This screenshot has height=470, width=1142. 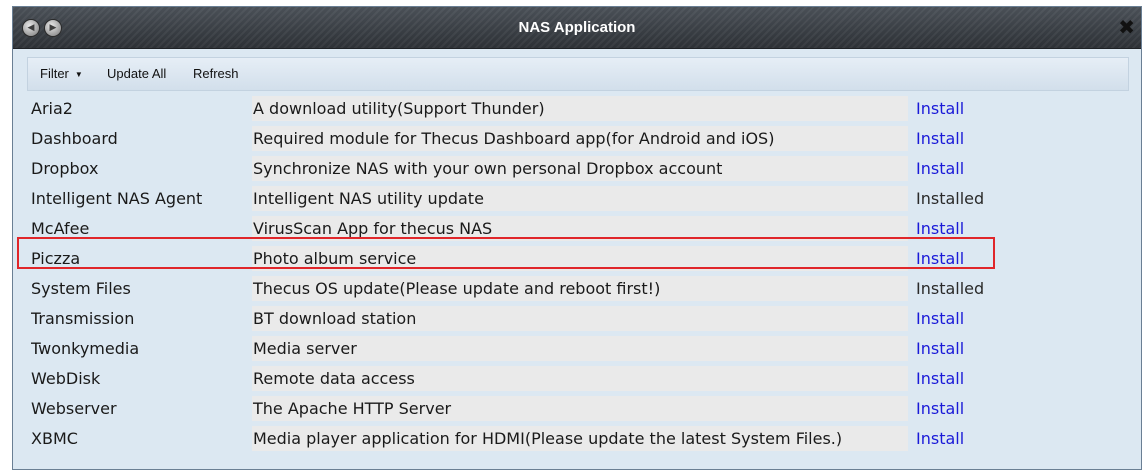 I want to click on filter-dropdown: Filter ▼, so click(x=61, y=74).